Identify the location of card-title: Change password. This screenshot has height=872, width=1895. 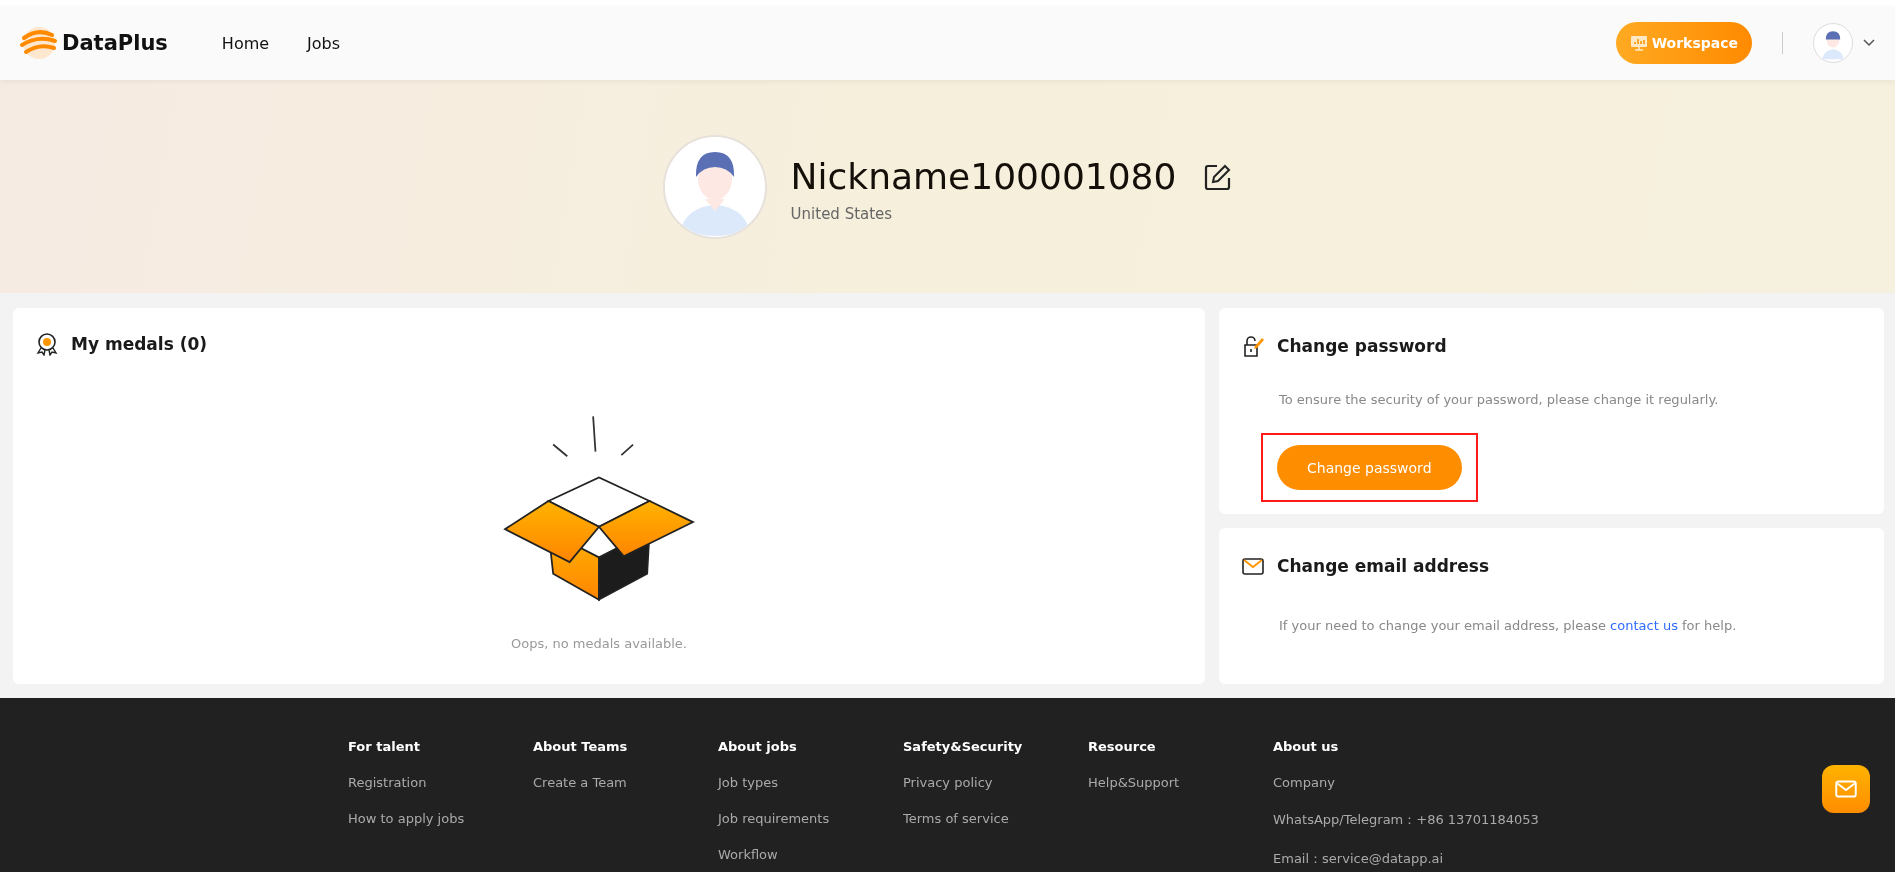
(1362, 346).